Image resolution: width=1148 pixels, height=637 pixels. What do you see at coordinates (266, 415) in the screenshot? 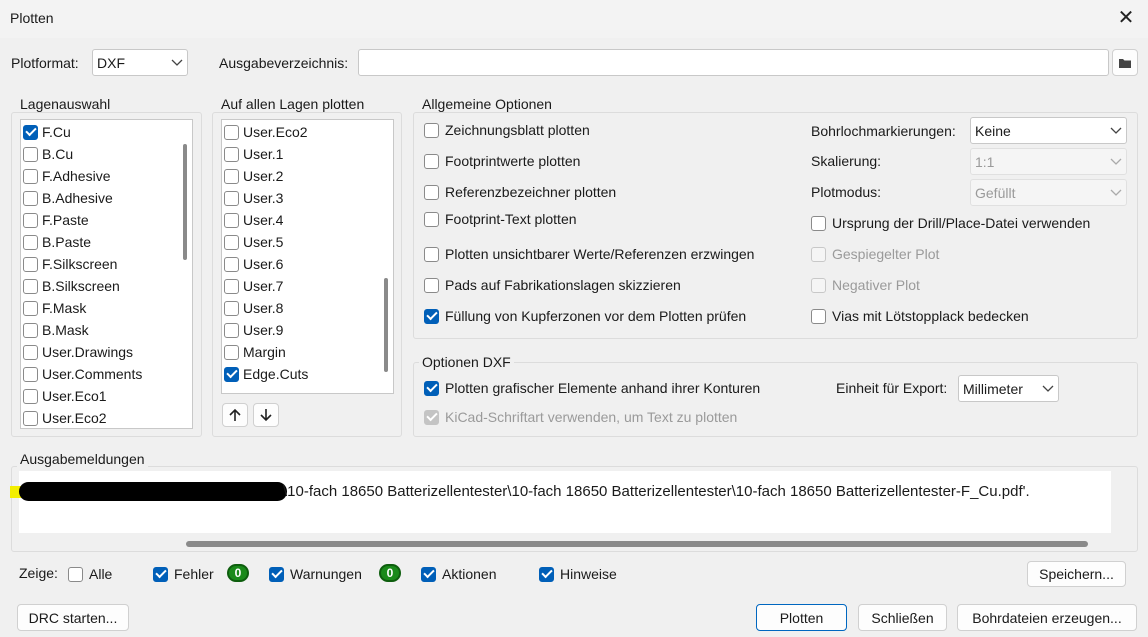
I see `move-down-button` at bounding box center [266, 415].